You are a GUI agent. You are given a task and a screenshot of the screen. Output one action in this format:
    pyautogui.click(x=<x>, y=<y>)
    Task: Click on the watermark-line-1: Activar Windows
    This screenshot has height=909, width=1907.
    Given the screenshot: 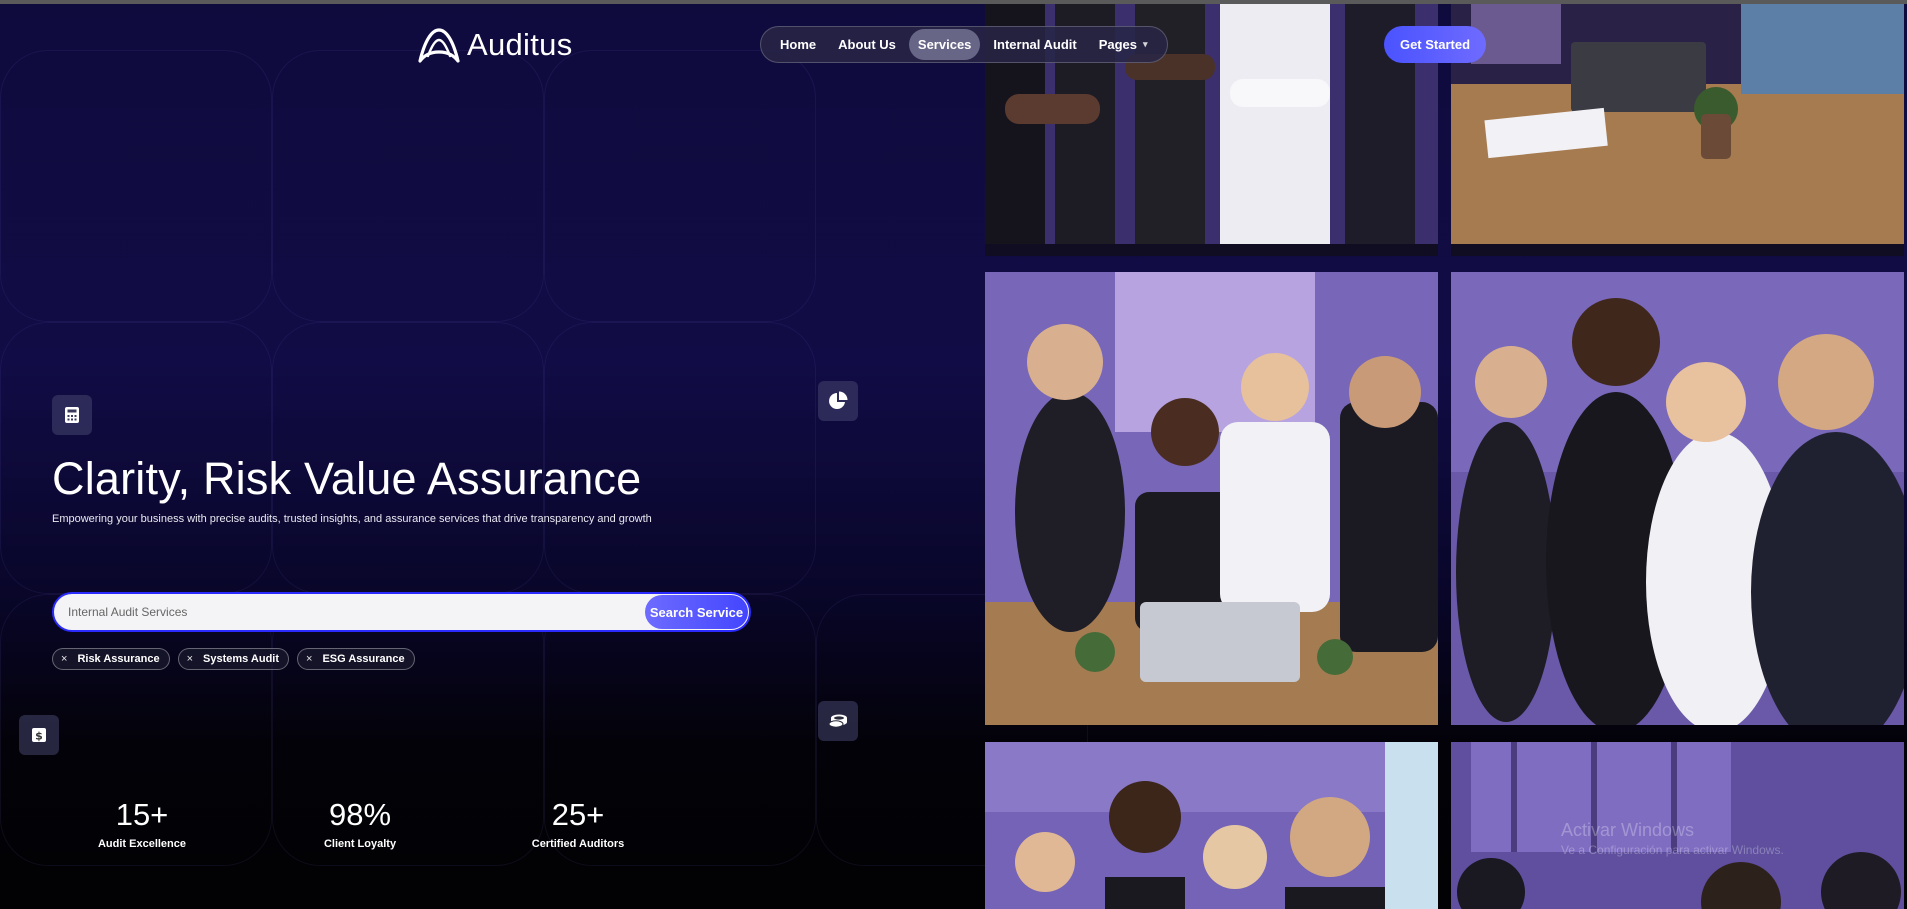 What is the action you would take?
    pyautogui.click(x=1628, y=830)
    